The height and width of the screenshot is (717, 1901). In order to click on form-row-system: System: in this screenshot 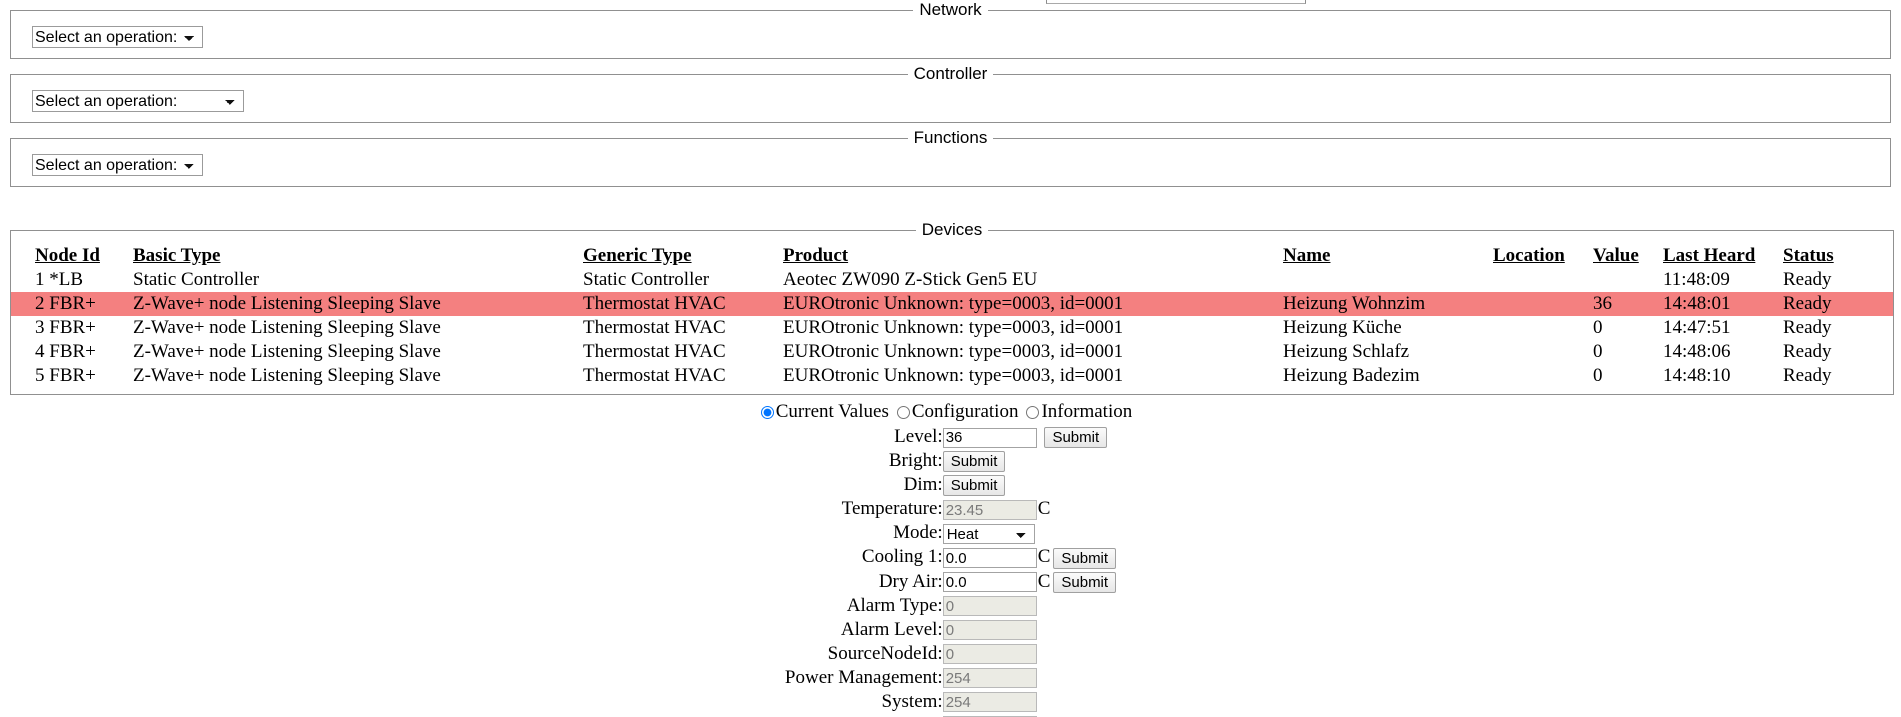, I will do `click(950, 702)`.